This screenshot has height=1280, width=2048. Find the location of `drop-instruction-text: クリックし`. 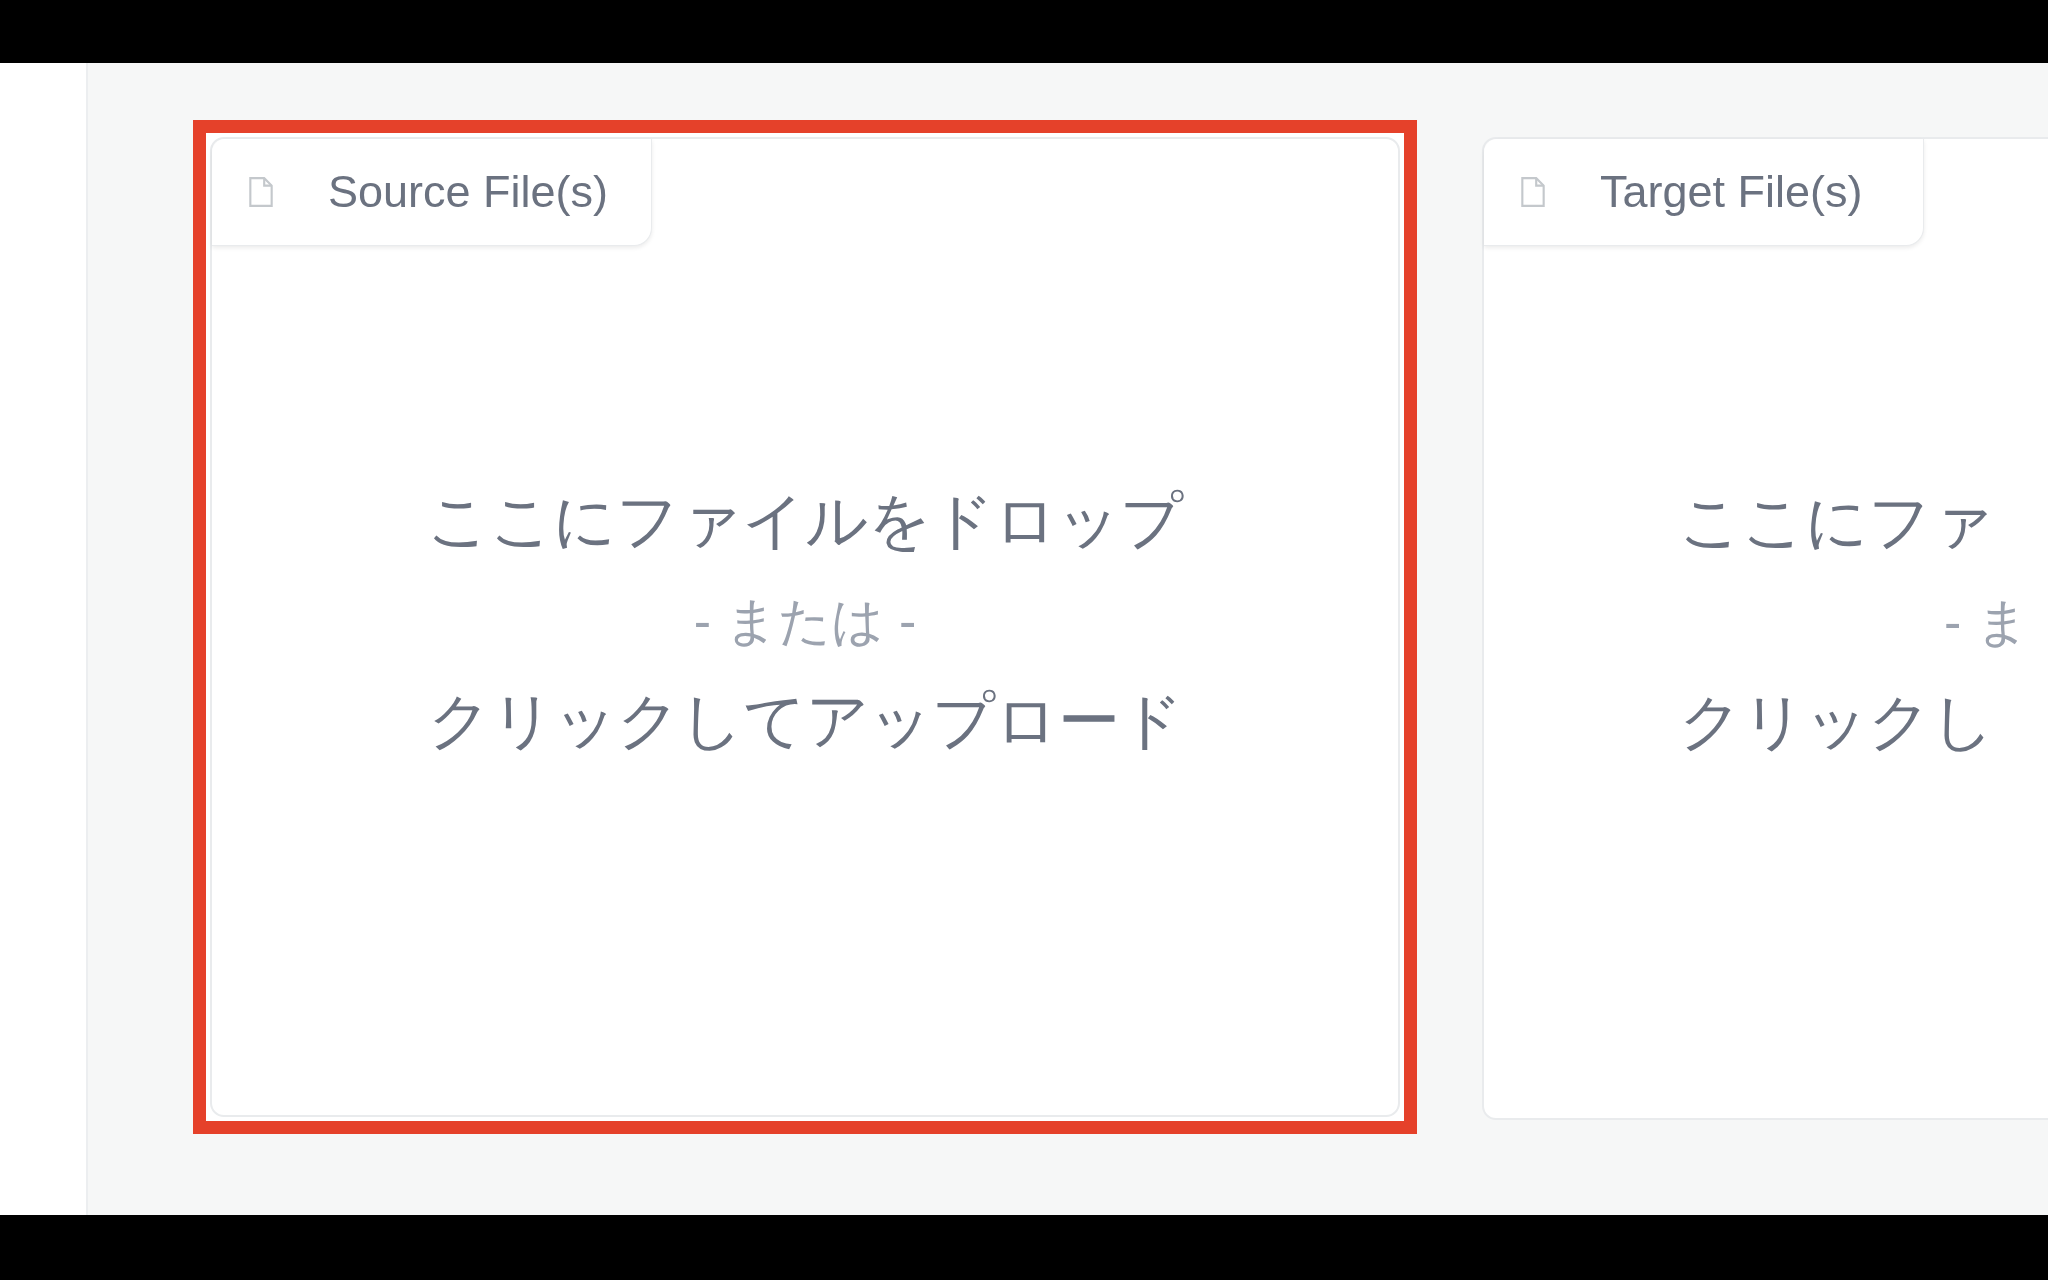

drop-instruction-text: クリックし is located at coordinates (1836, 722).